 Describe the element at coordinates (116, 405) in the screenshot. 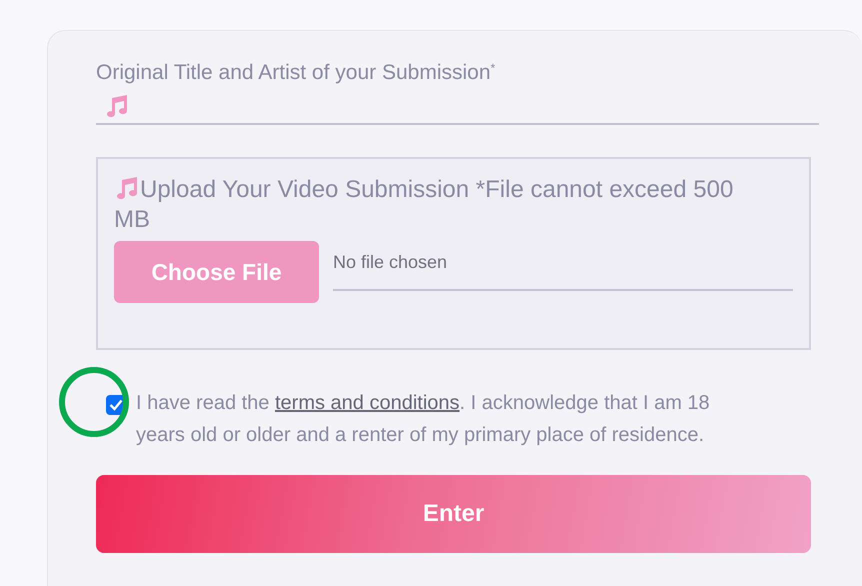

I see `checkmark-icon` at that location.